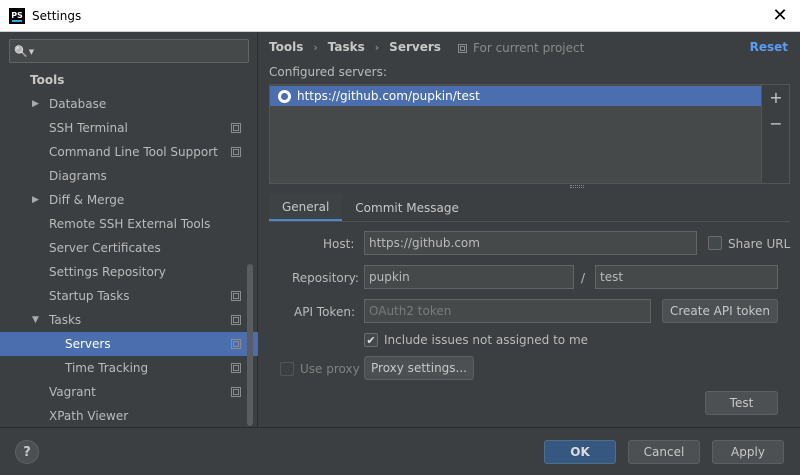 The width and height of the screenshot is (800, 475). I want to click on sidebar-item-label: SSH Terminal, so click(88, 128).